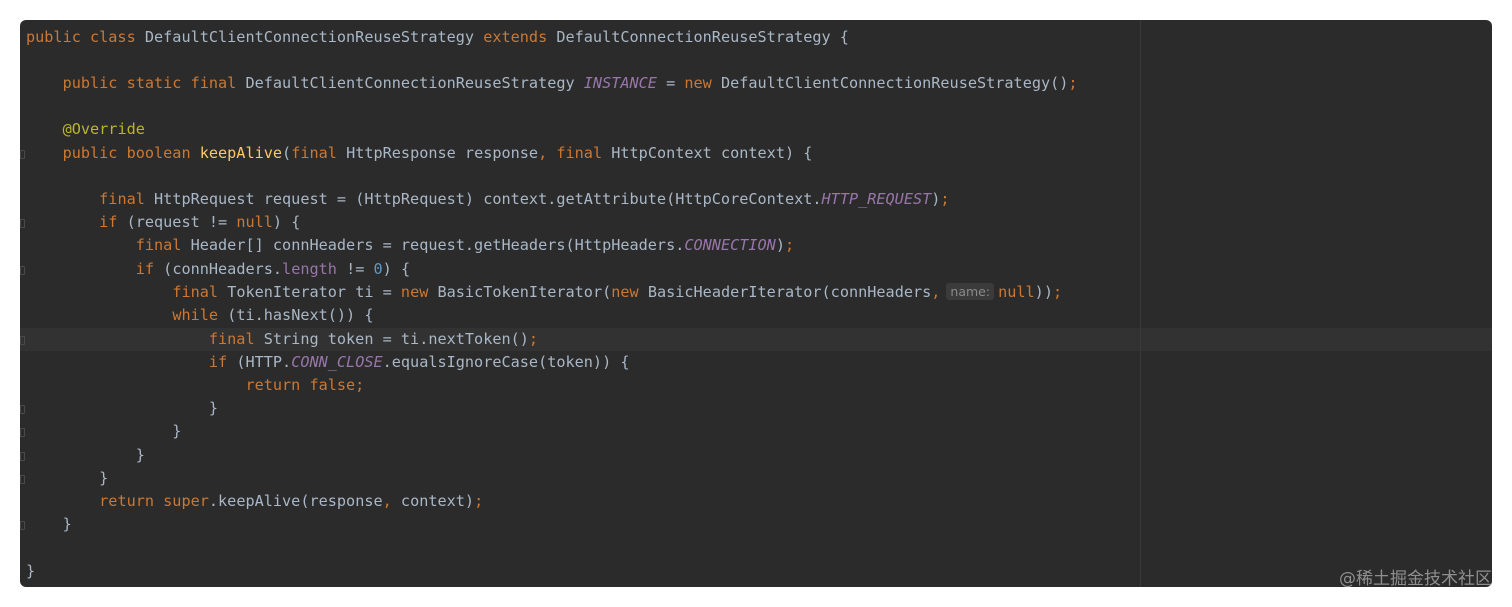  I want to click on code-token: ), so click(780, 245).